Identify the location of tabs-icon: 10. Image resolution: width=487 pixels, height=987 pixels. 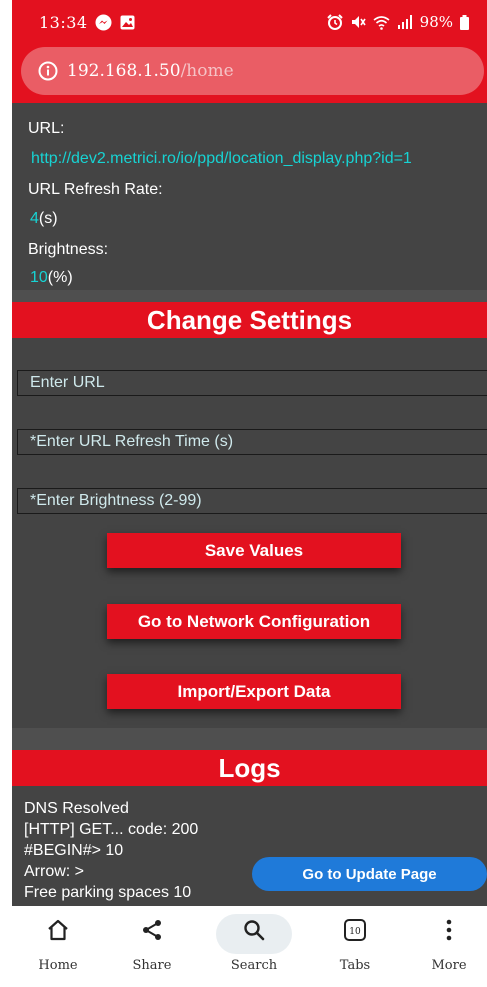
(355, 930).